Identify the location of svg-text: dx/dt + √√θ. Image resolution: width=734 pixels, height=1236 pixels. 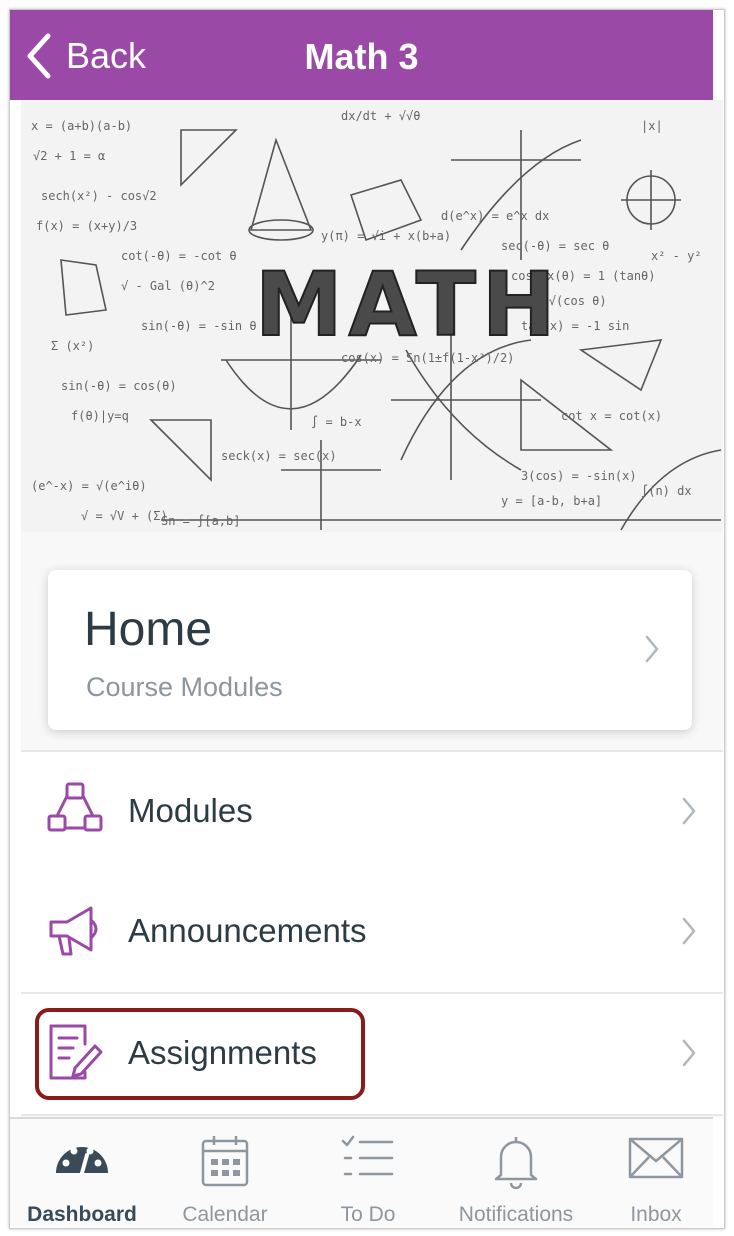
(380, 116).